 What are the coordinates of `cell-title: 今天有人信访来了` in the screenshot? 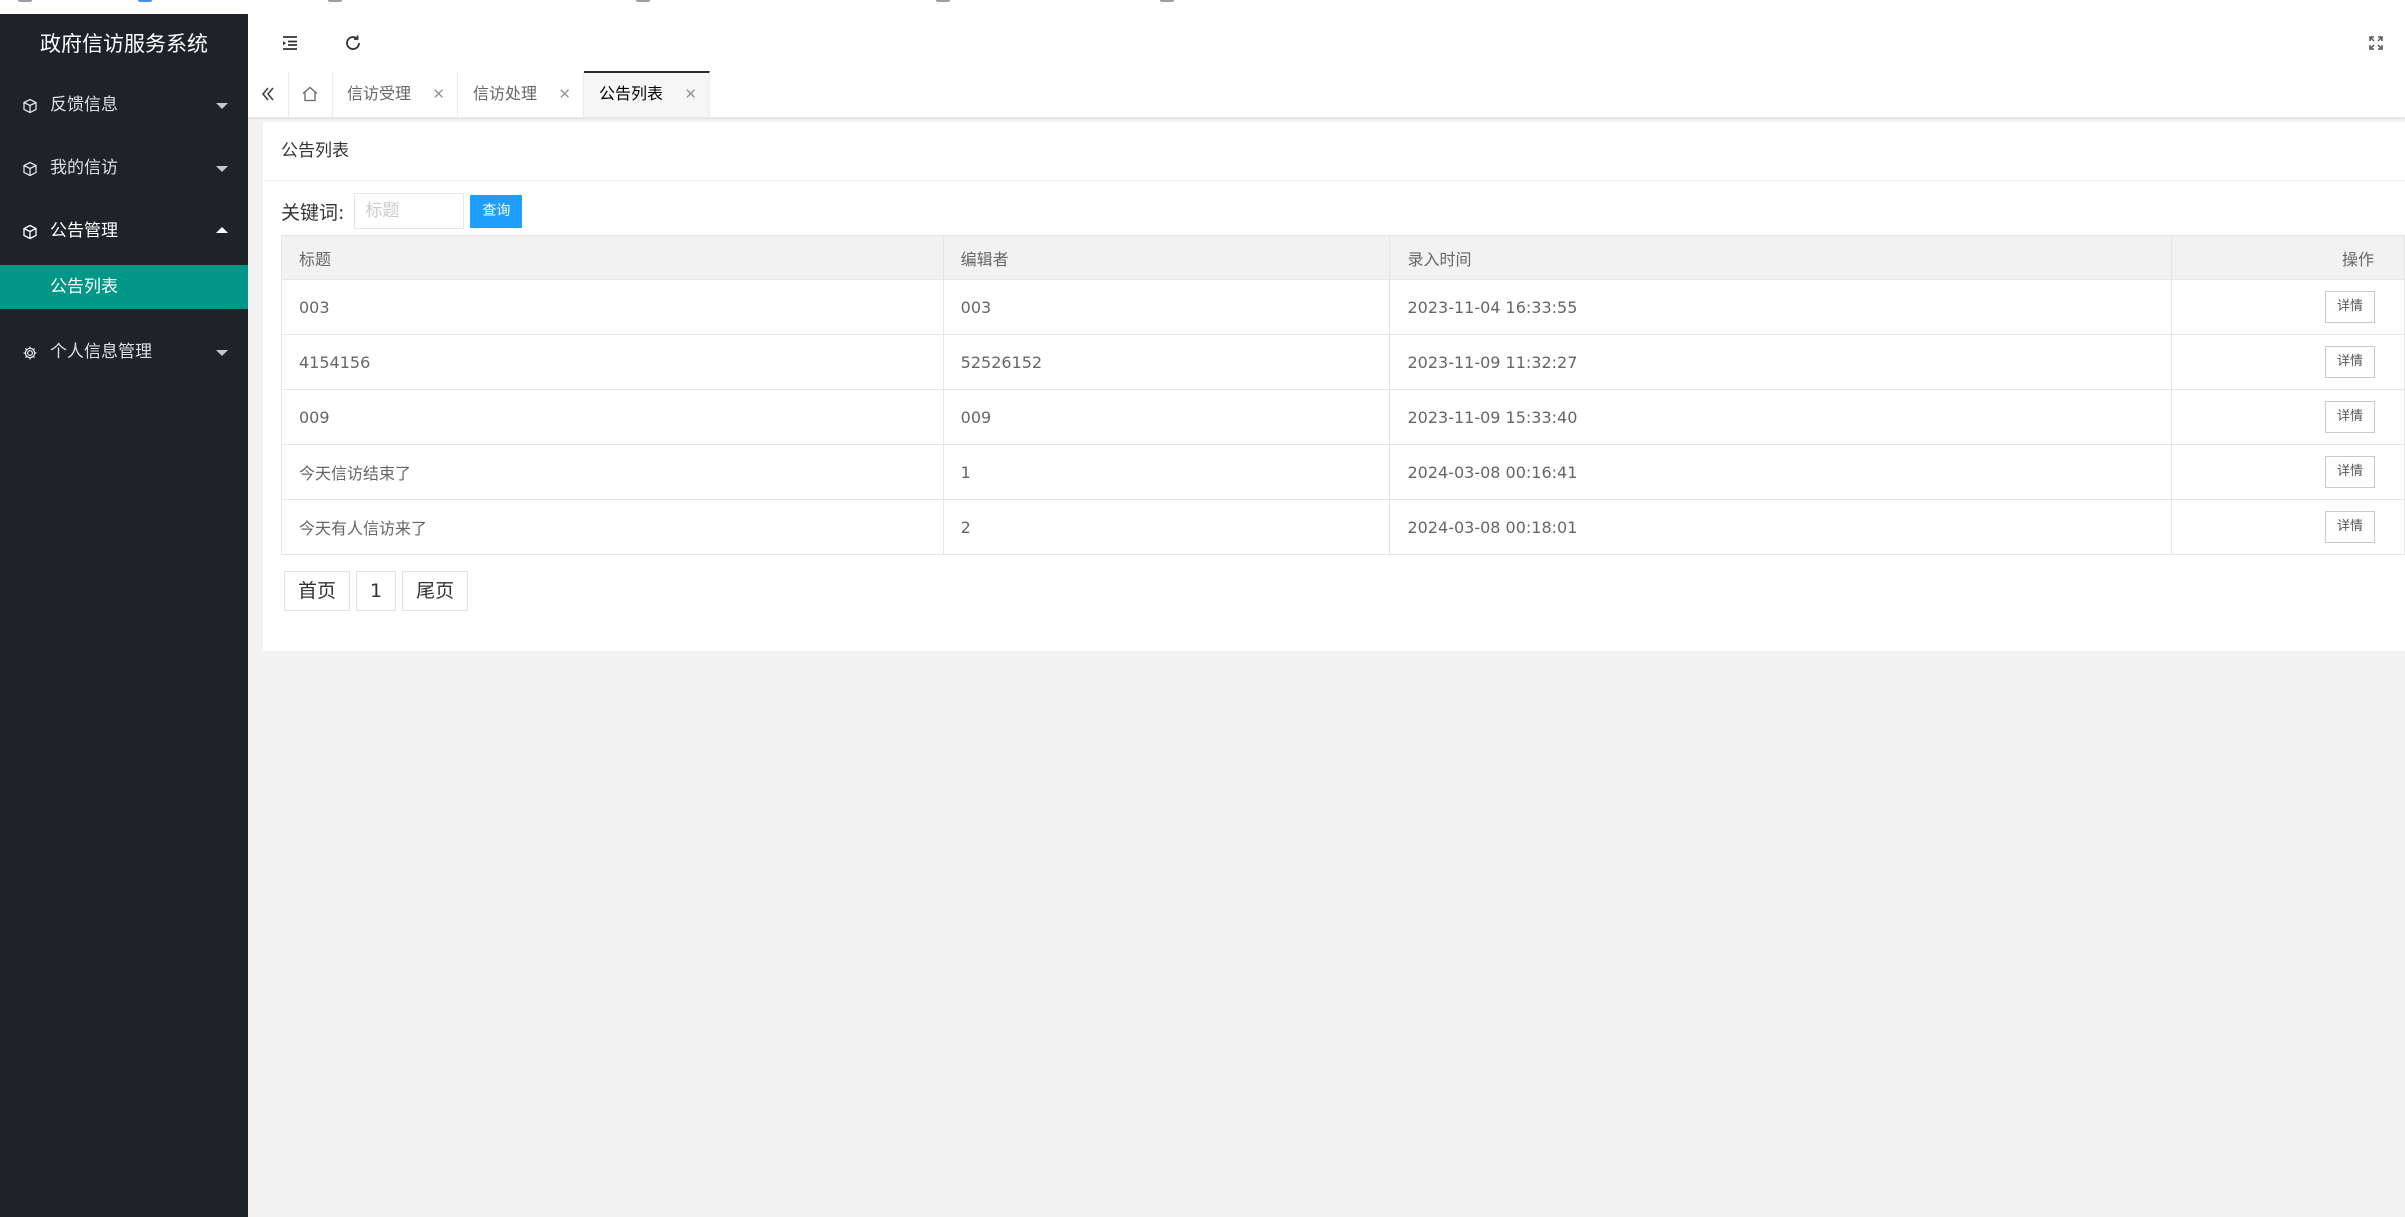 It's located at (612, 527).